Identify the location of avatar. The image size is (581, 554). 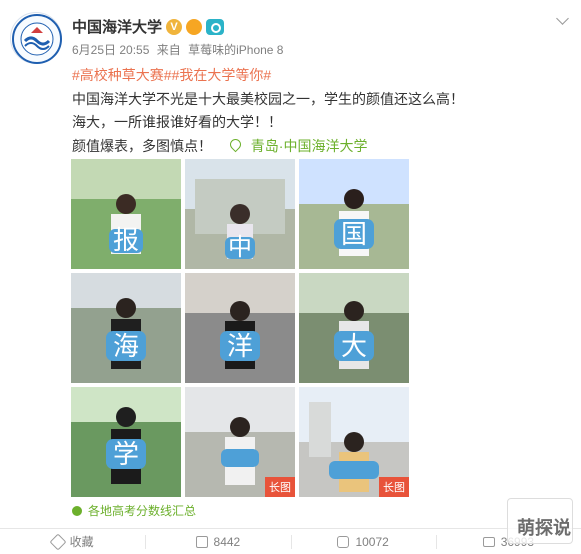
(36, 38).